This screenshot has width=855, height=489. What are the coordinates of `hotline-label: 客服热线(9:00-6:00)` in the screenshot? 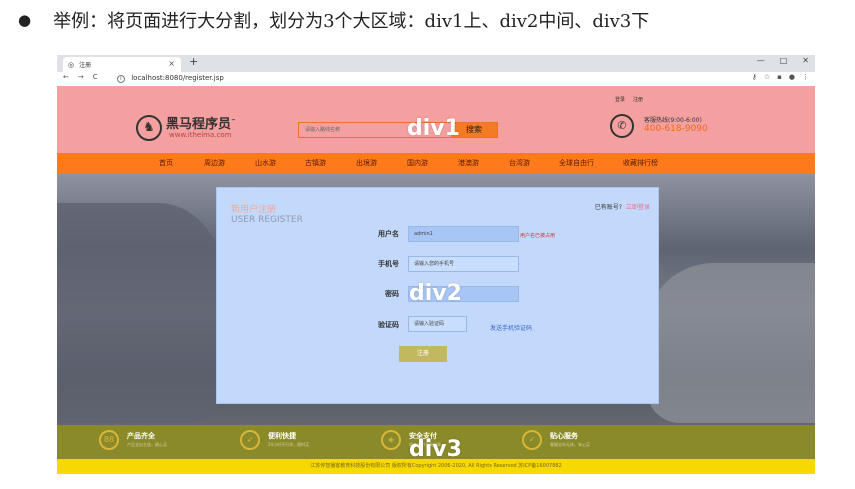 It's located at (673, 120).